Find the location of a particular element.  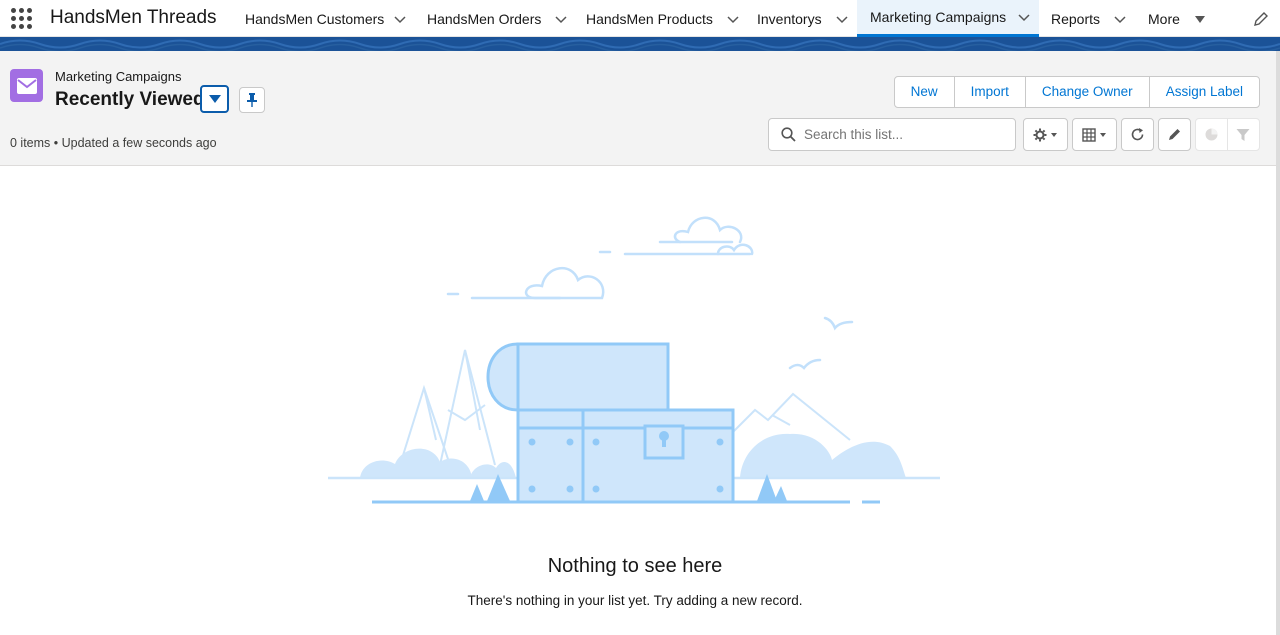

search-input is located at coordinates (904, 134).